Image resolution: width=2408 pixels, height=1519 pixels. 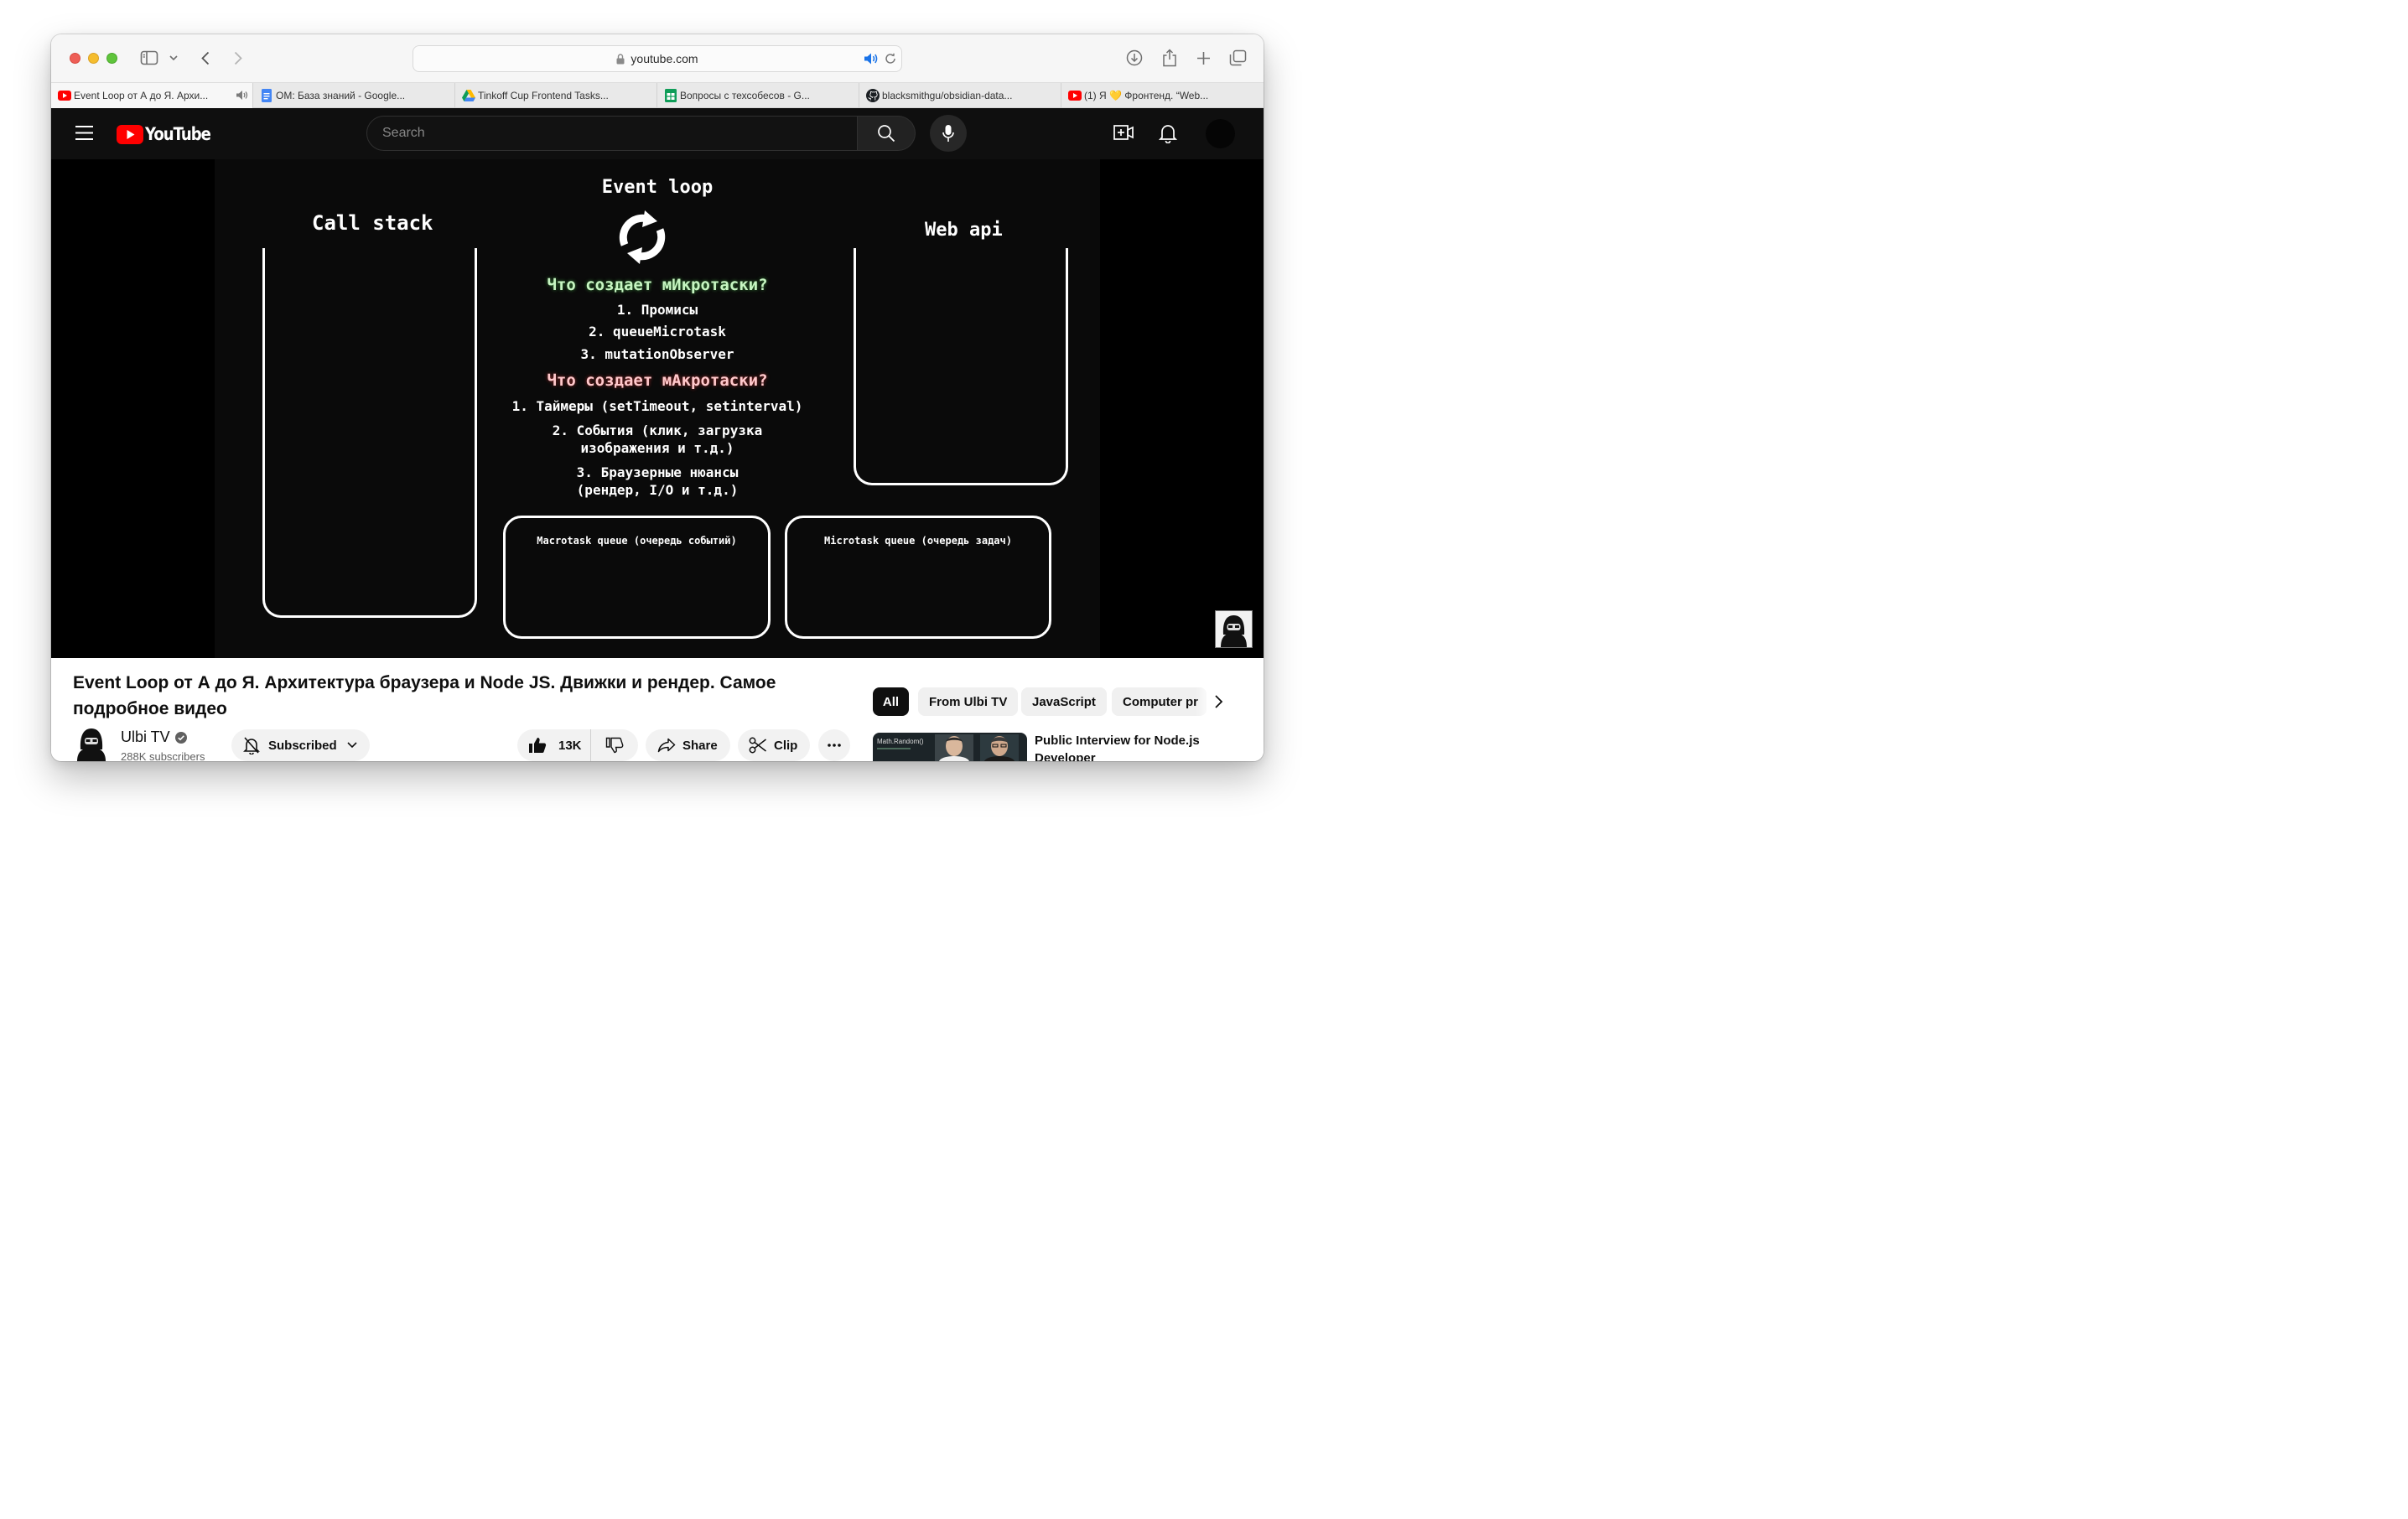 What do you see at coordinates (891, 701) in the screenshot?
I see `chip-all: All` at bounding box center [891, 701].